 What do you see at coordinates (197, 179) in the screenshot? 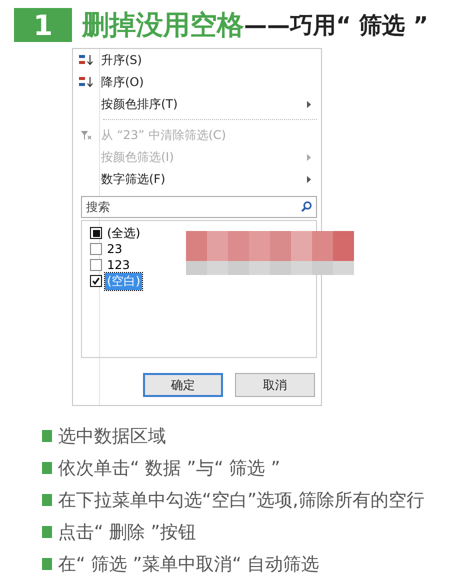
I see `menu-item: 数字筛选(F)` at bounding box center [197, 179].